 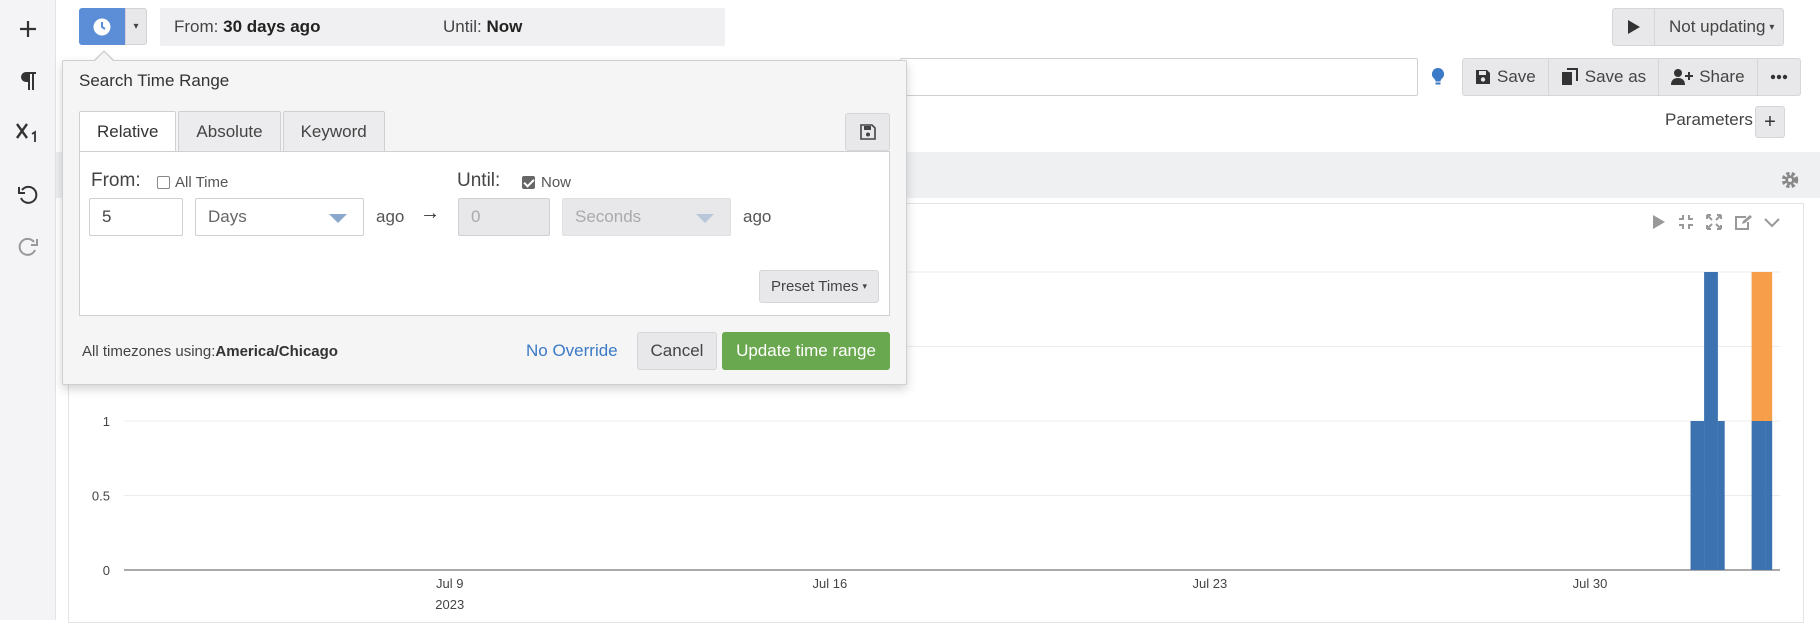 I want to click on parameters-label: Parameters, so click(x=1709, y=119).